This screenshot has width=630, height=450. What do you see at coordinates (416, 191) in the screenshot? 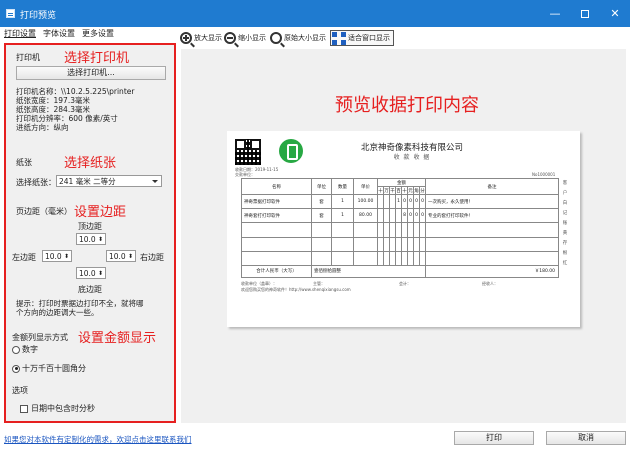
I see `amount-digit-header: 角` at bounding box center [416, 191].